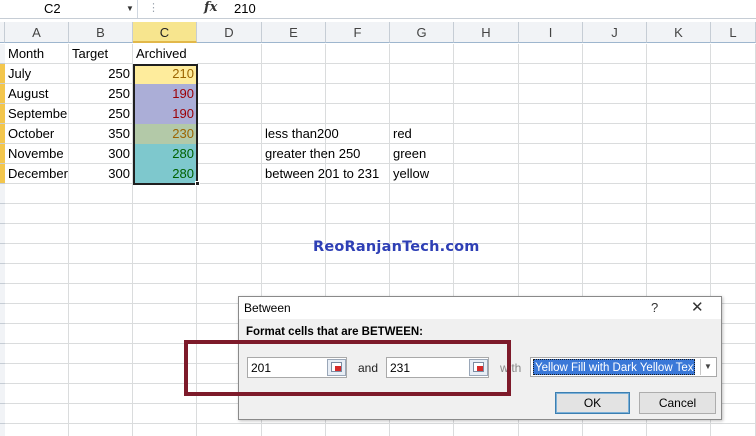 The height and width of the screenshot is (436, 756). Describe the element at coordinates (37, 114) in the screenshot. I see `cell-a4: Septembe` at that location.